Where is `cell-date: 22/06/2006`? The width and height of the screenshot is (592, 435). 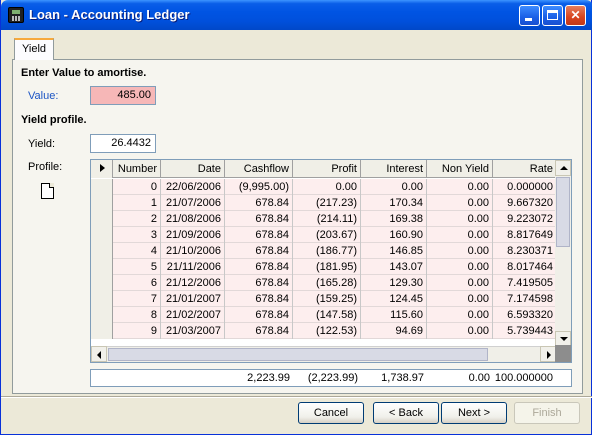
cell-date: 22/06/2006 is located at coordinates (193, 187).